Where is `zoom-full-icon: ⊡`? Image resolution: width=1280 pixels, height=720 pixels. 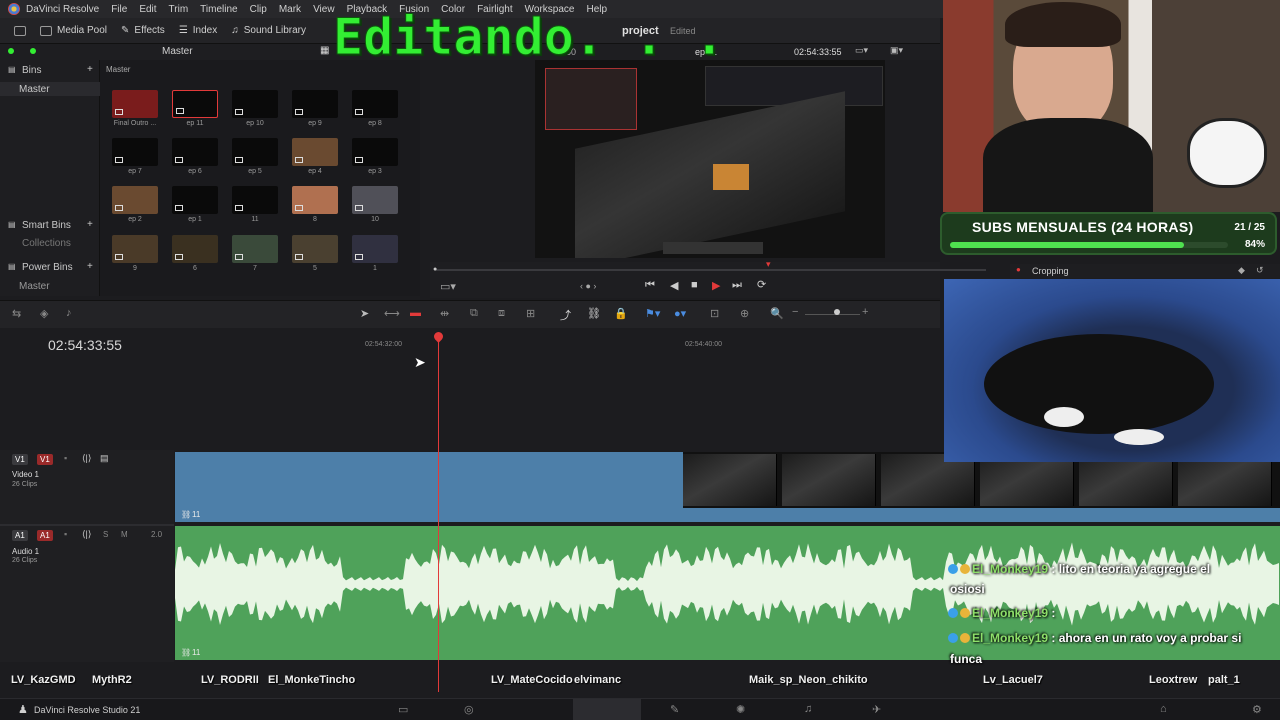 zoom-full-icon: ⊡ is located at coordinates (714, 313).